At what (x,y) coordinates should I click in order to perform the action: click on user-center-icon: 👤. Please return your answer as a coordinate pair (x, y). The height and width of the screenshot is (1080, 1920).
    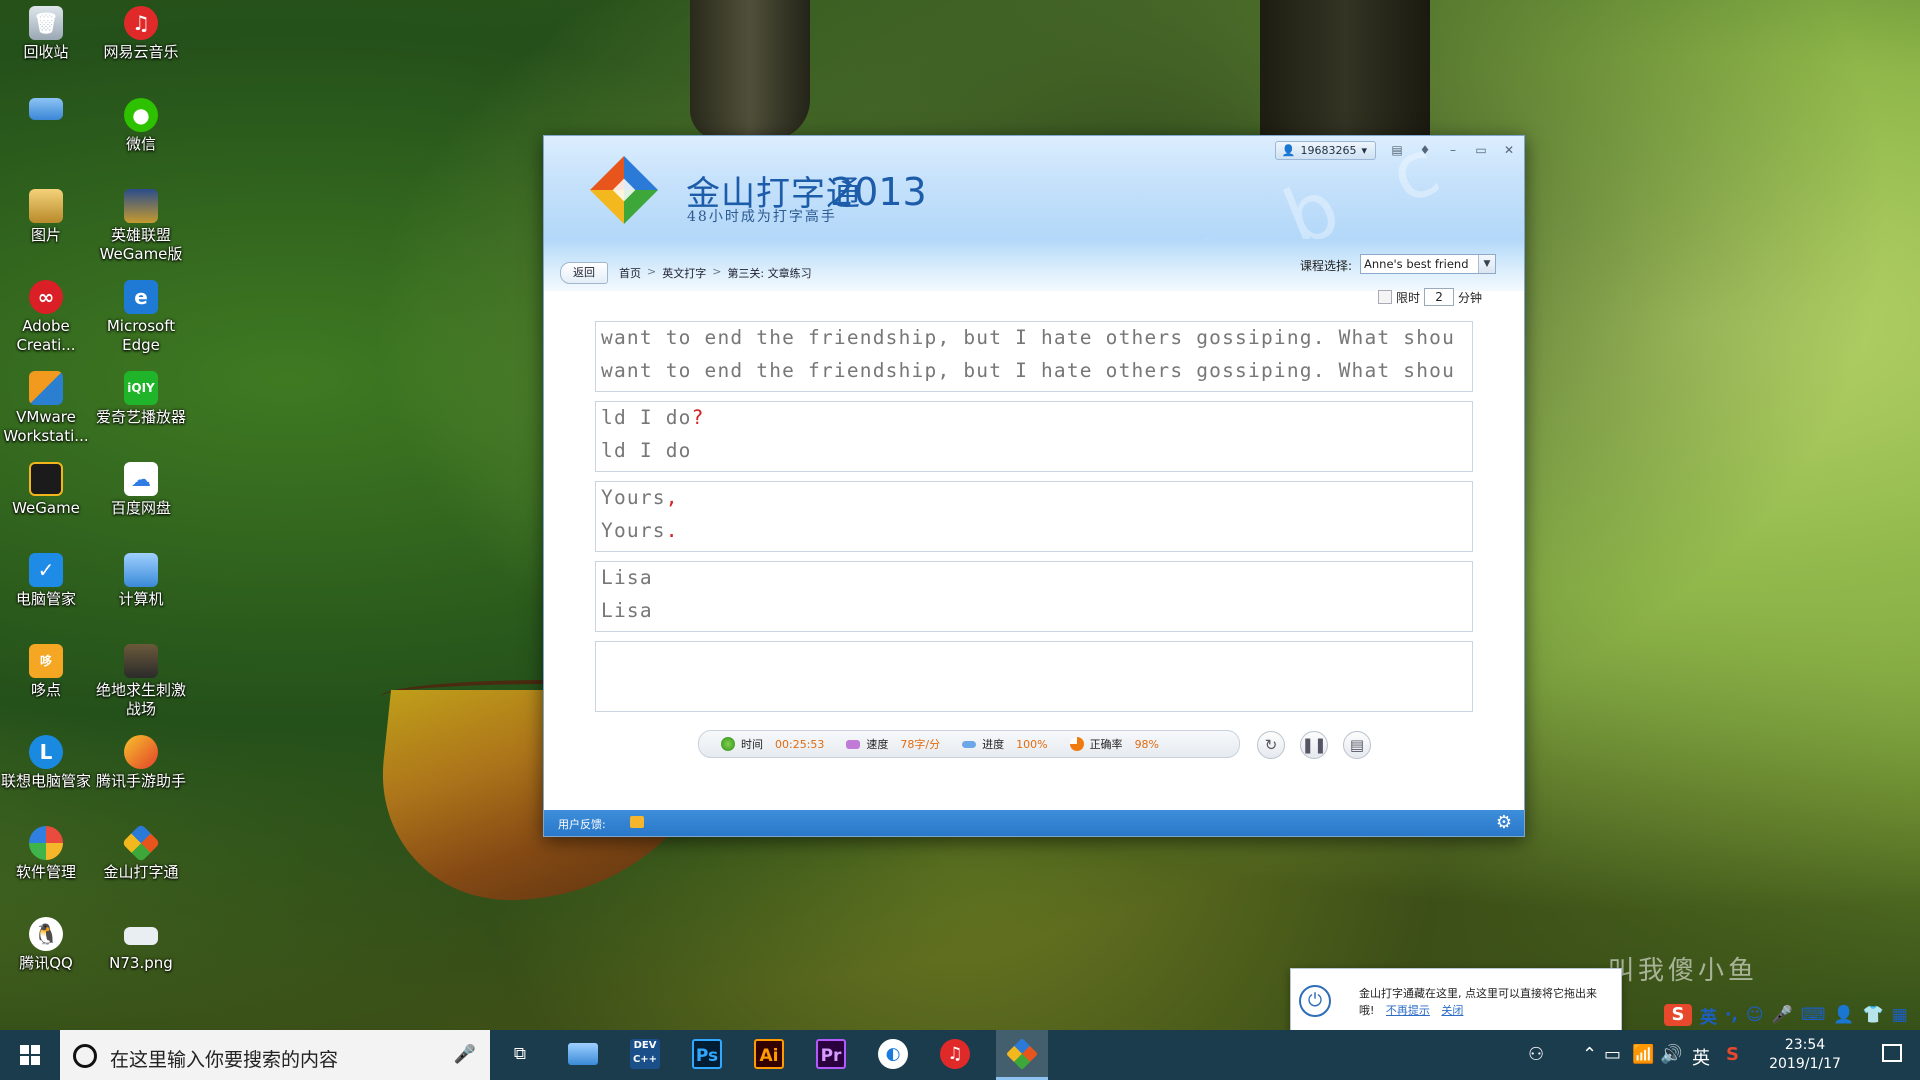
    Looking at the image, I should click on (1843, 1015).